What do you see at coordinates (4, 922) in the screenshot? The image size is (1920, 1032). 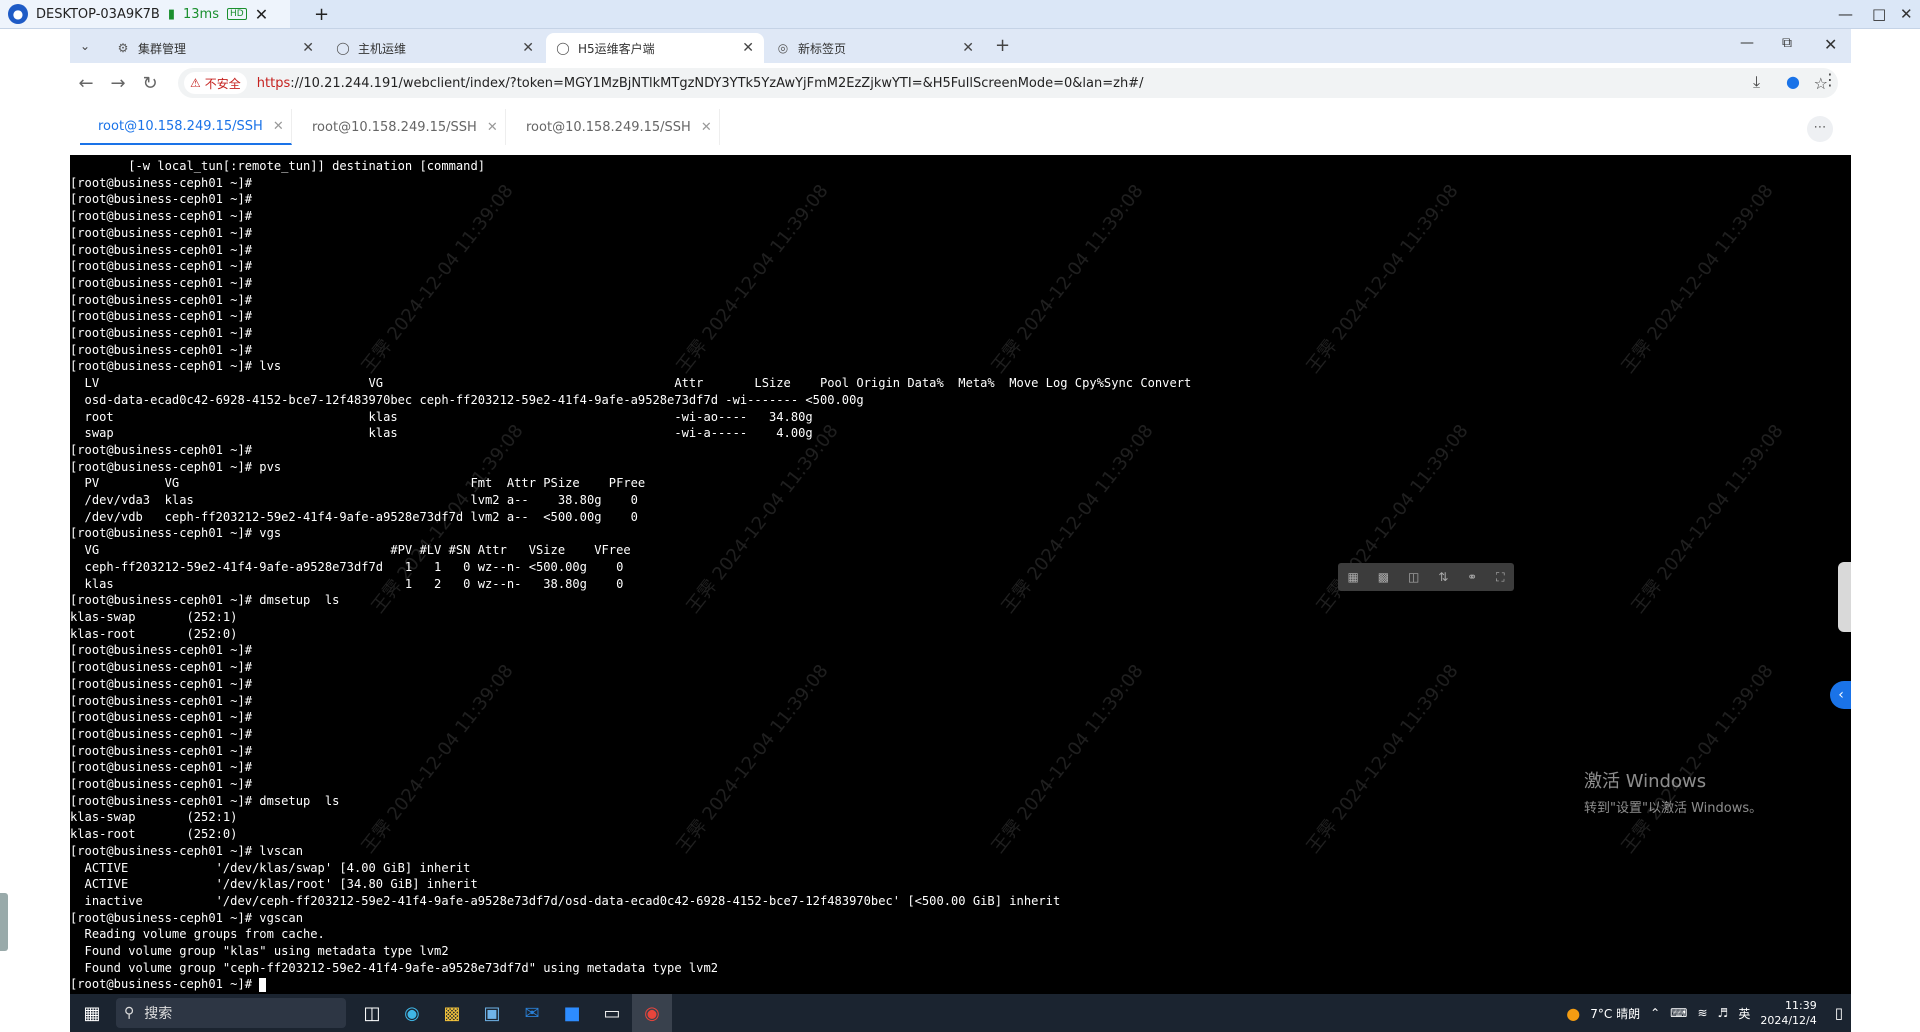 I see `side-drag-handle` at bounding box center [4, 922].